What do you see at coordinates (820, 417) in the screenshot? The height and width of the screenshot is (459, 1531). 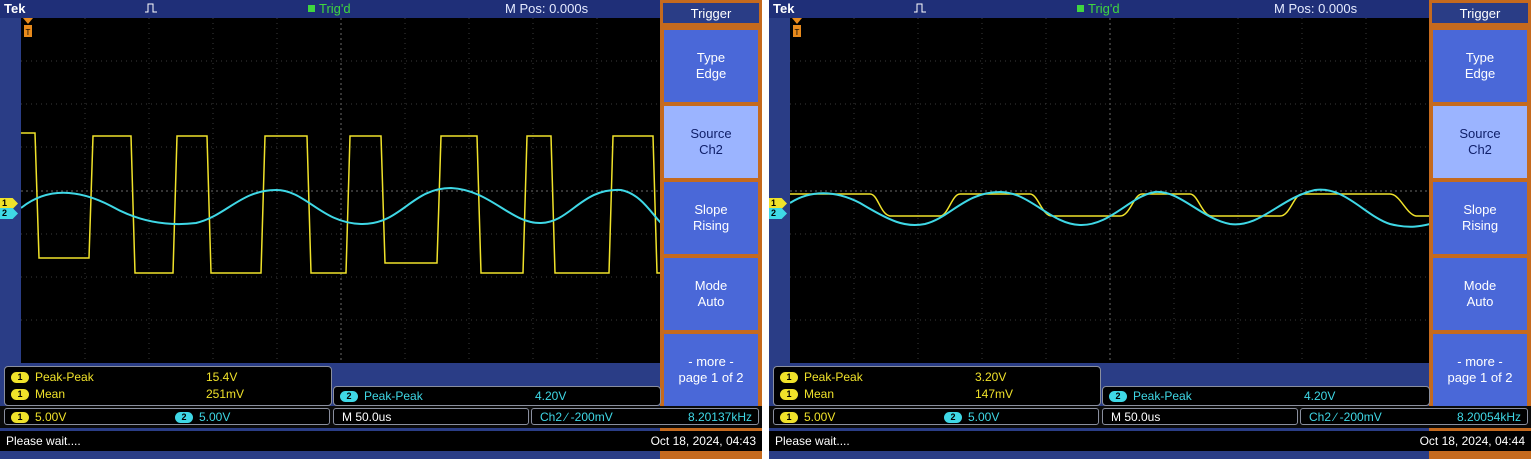 I see `ch1-scale-value: 5.00V` at bounding box center [820, 417].